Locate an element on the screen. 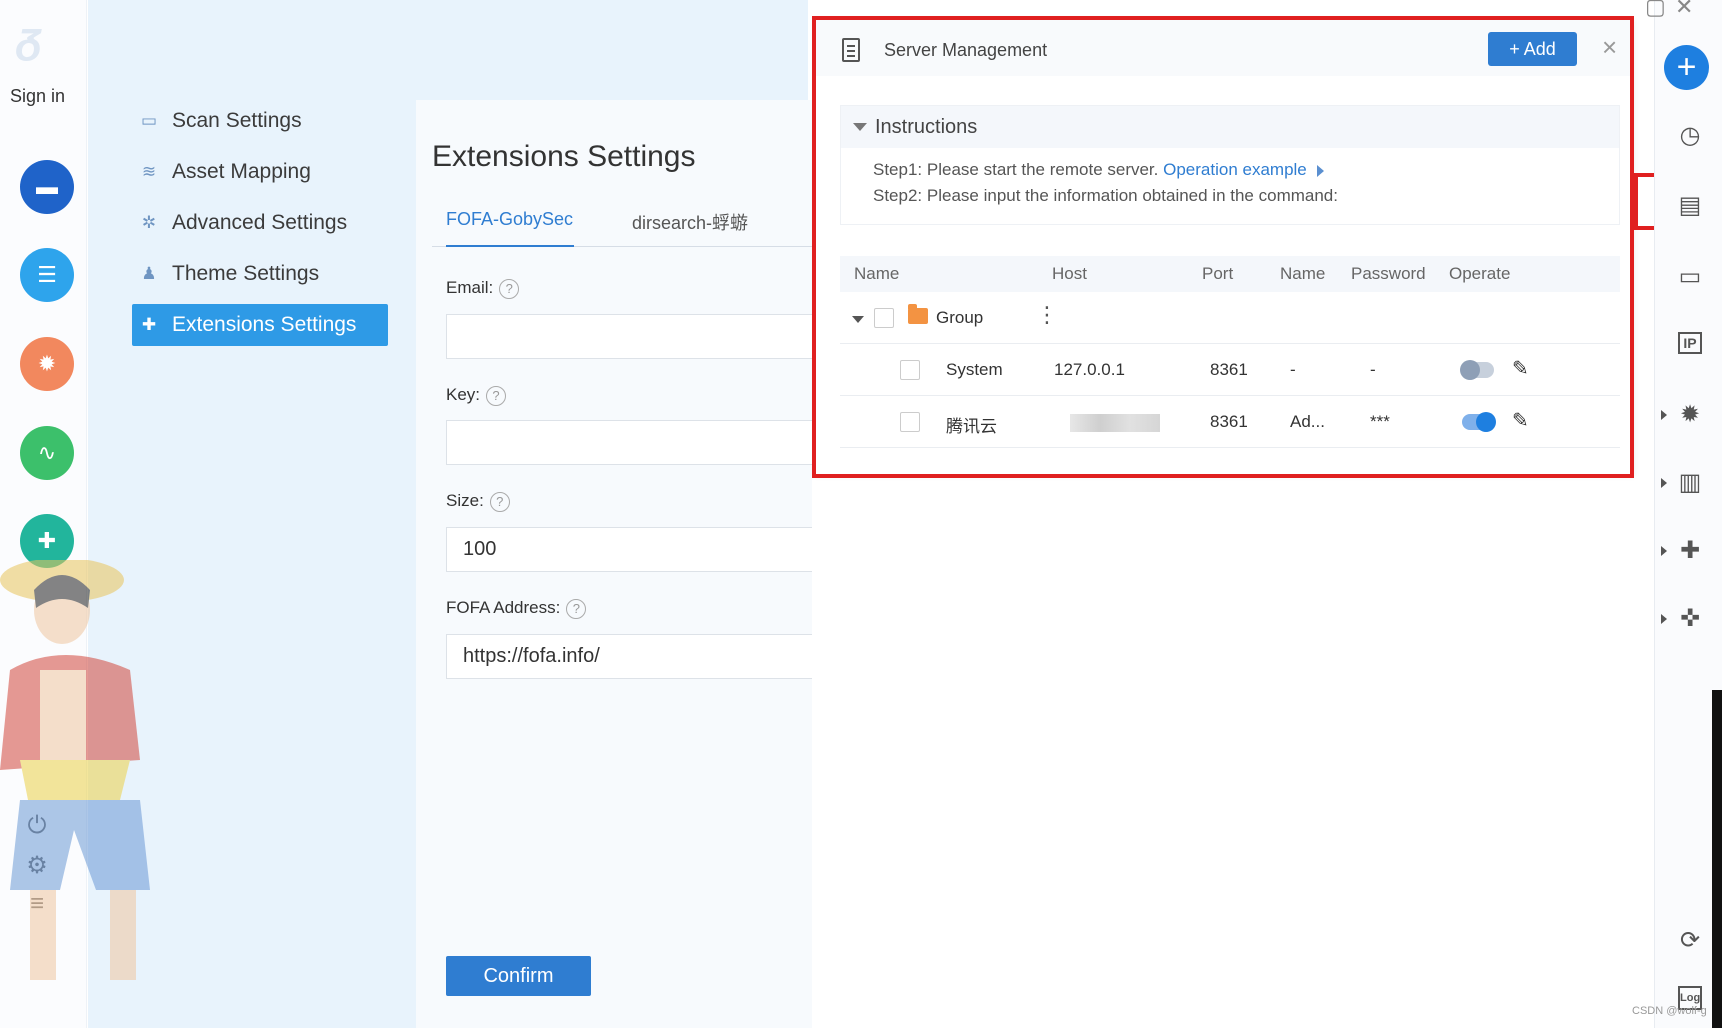  email-label: Email:? is located at coordinates (483, 288).